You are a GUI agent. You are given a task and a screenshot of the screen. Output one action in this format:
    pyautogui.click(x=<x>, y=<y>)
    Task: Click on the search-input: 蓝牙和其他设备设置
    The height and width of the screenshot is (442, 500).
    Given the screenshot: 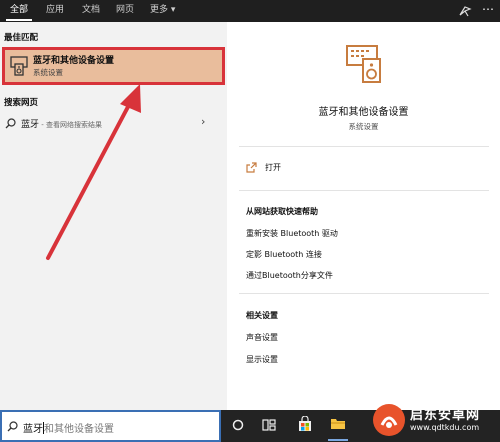 What is the action you would take?
    pyautogui.click(x=110, y=426)
    